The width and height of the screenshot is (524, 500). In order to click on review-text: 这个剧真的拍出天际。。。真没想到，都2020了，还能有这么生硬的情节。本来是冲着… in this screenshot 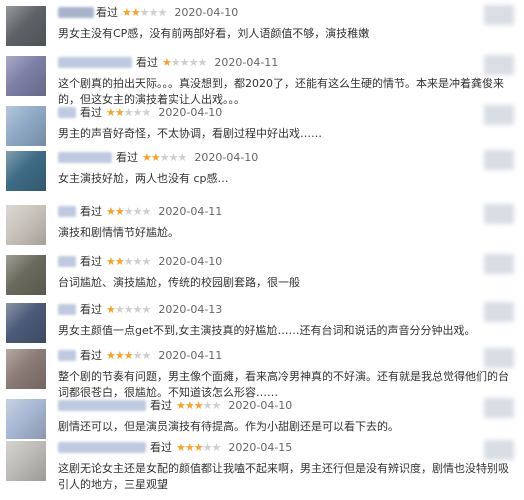, I will do `click(281, 91)`.